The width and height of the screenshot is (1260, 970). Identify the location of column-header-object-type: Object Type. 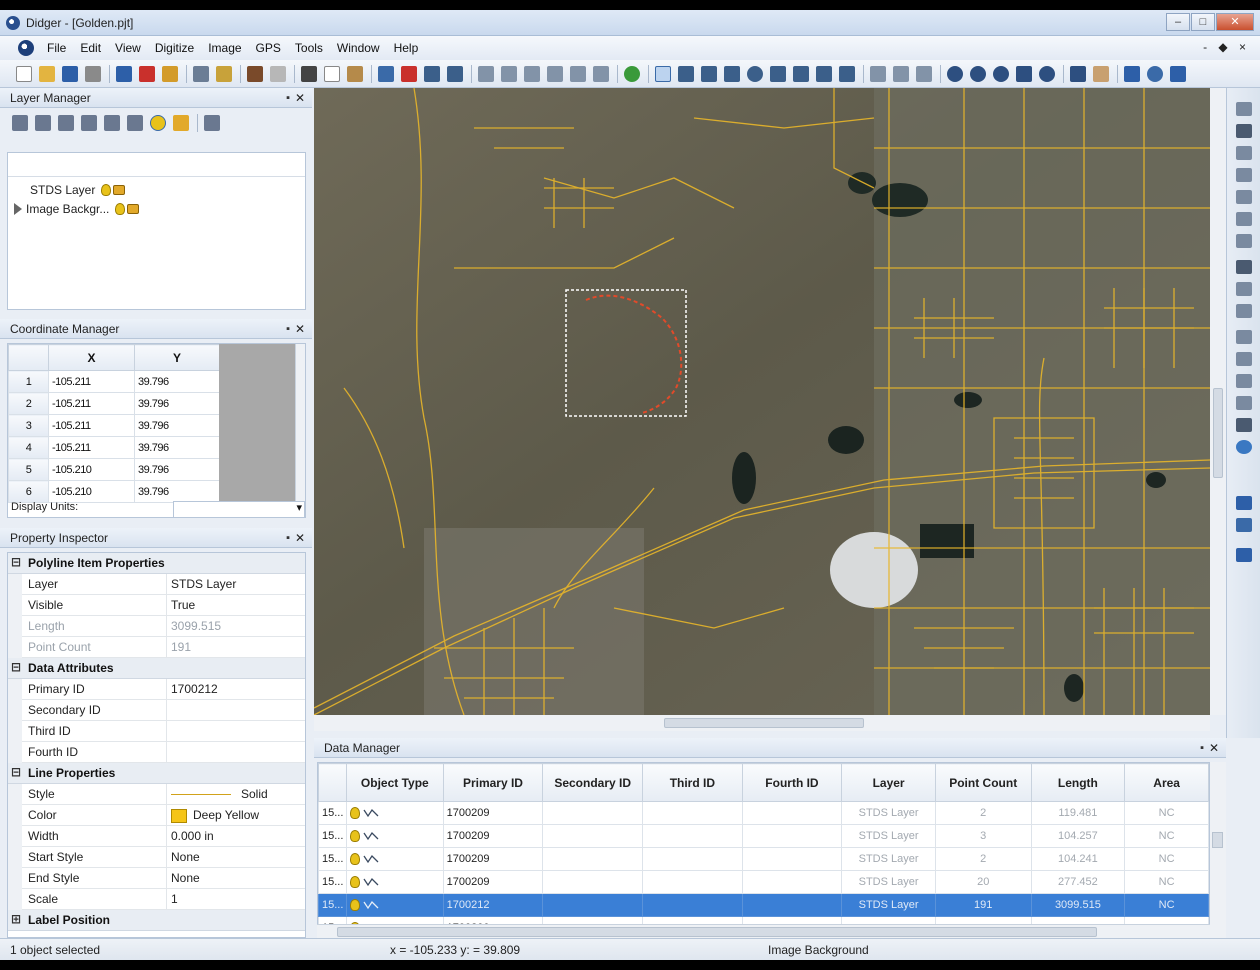
(394, 782).